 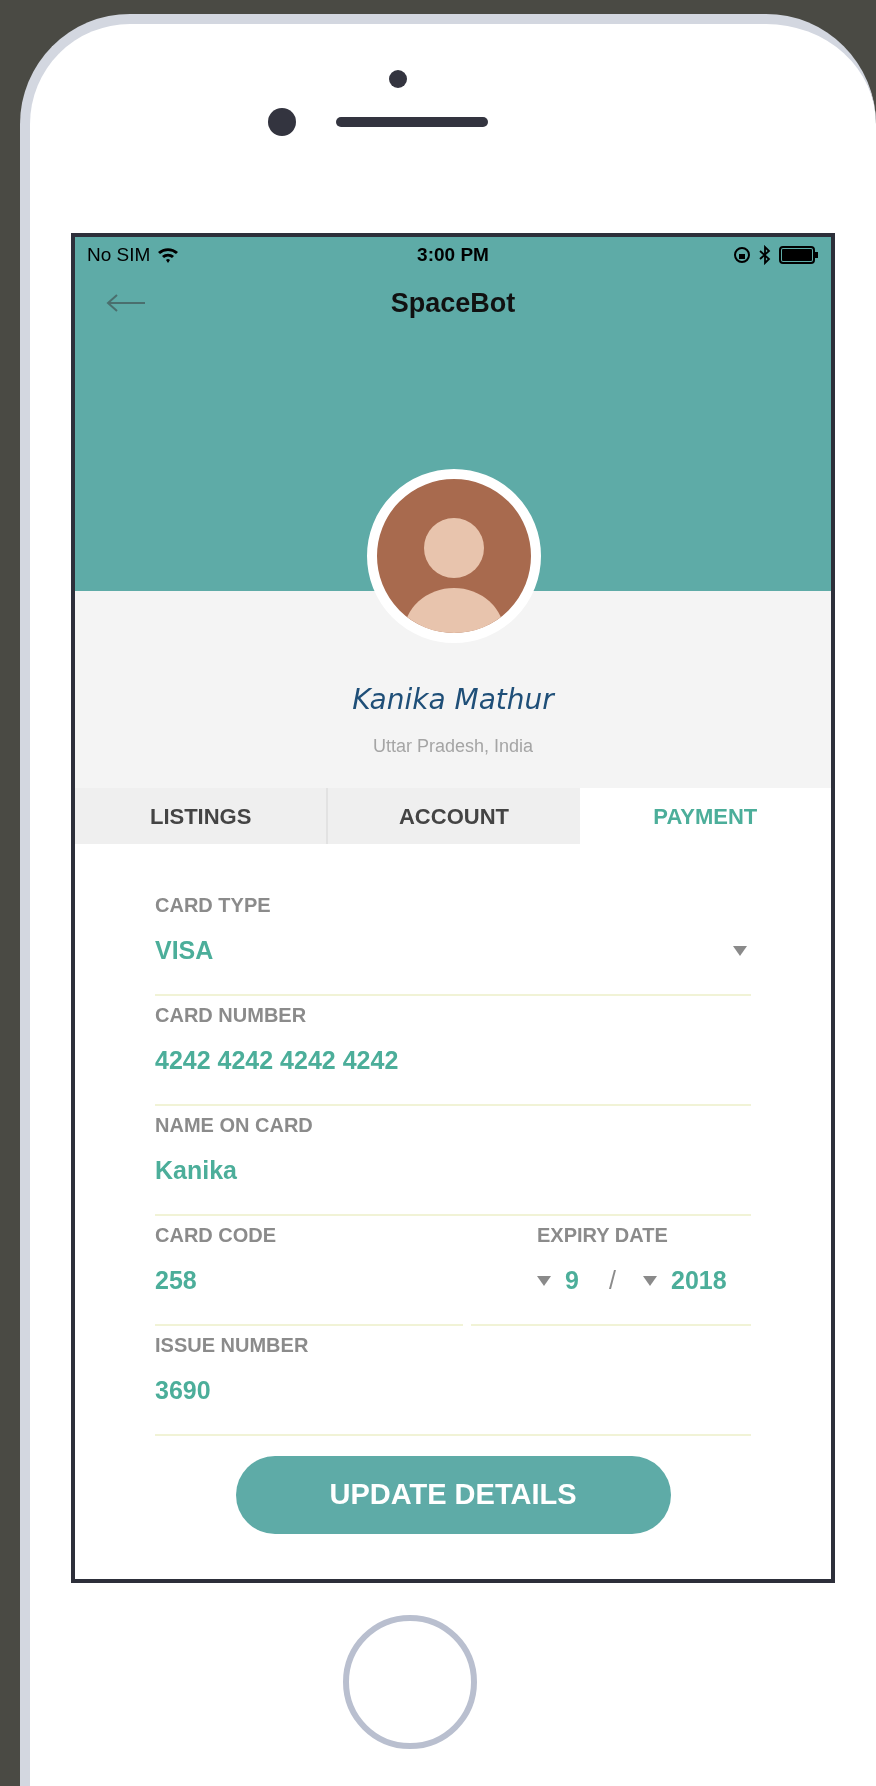 I want to click on carrier-text: No SIM, so click(x=119, y=254).